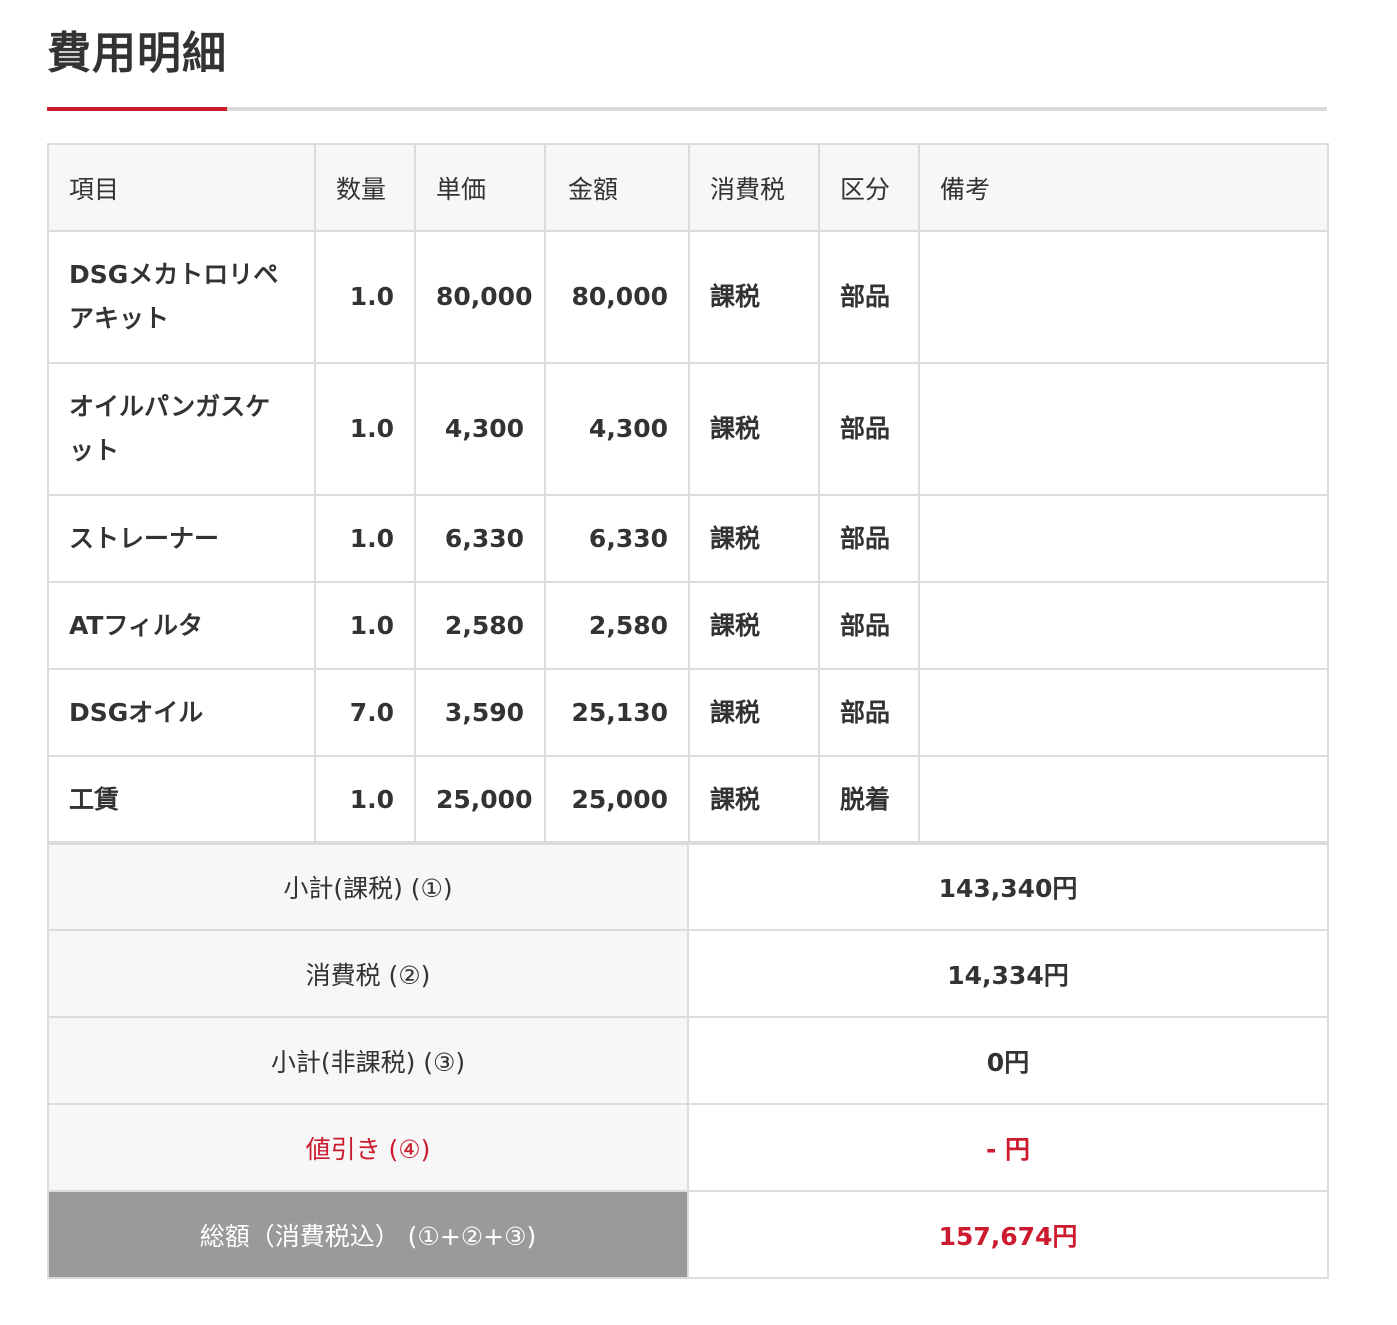  Describe the element at coordinates (480, 799) in the screenshot. I see `cell-unit-price: 25,000` at that location.